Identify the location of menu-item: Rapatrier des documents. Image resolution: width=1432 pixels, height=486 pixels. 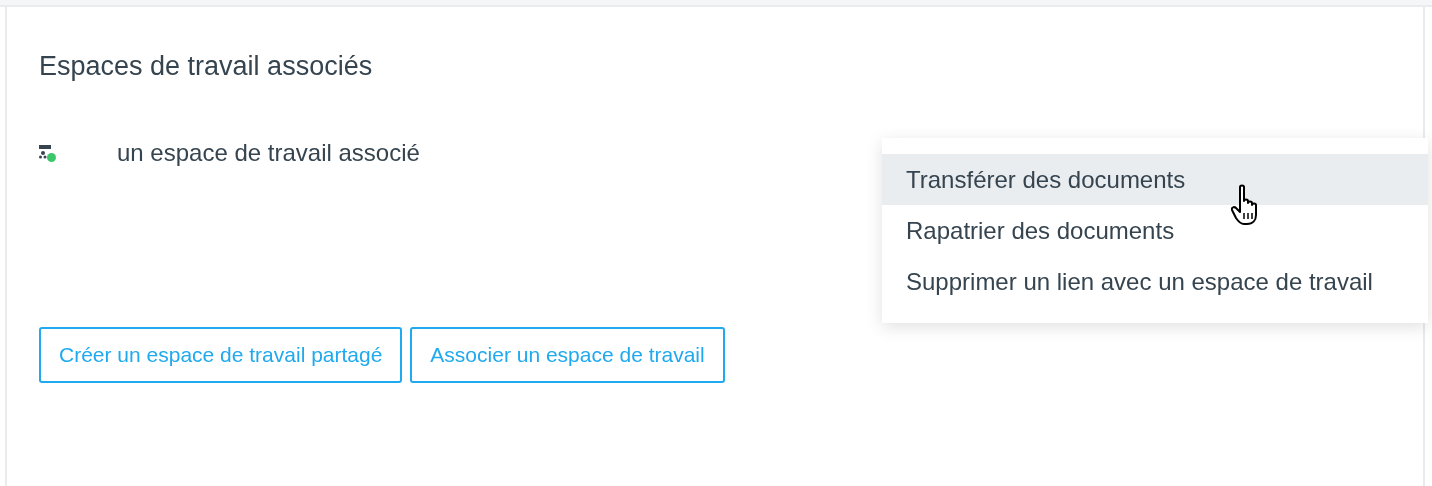
(1155, 230).